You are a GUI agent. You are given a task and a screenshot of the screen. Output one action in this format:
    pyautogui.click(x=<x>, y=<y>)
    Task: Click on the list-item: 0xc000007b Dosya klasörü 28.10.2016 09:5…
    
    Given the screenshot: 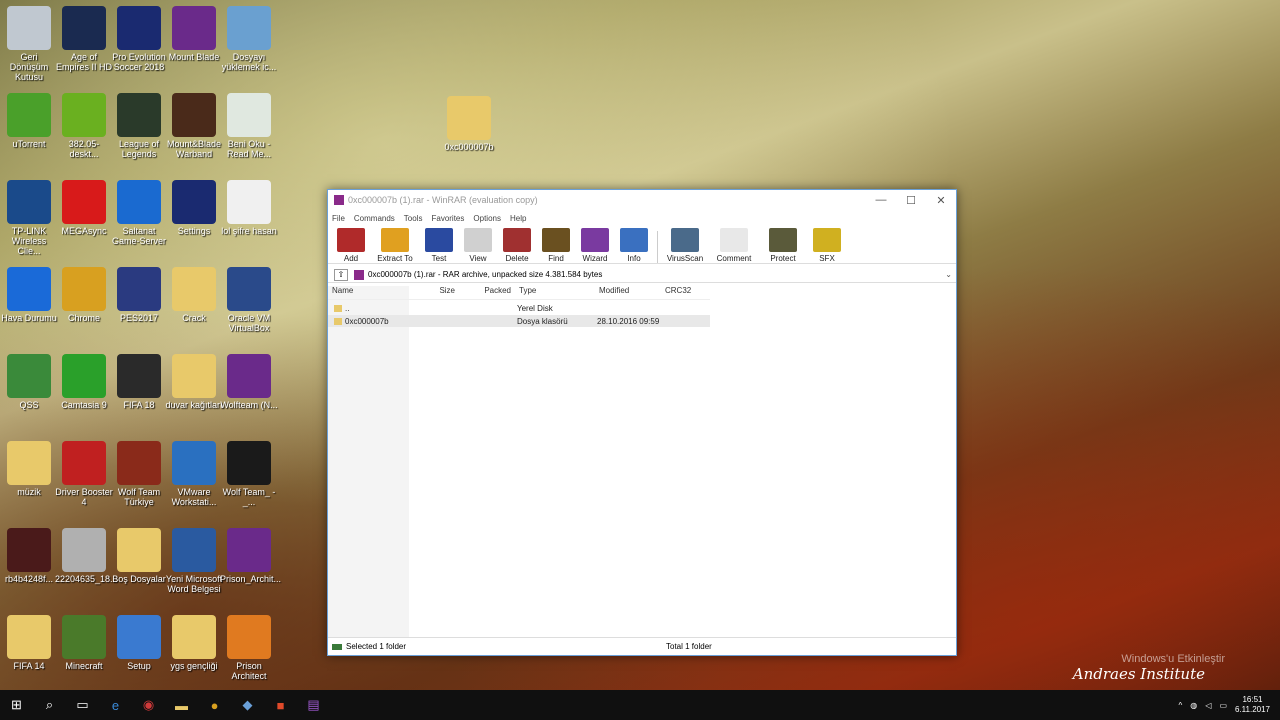 What is the action you would take?
    pyautogui.click(x=519, y=321)
    